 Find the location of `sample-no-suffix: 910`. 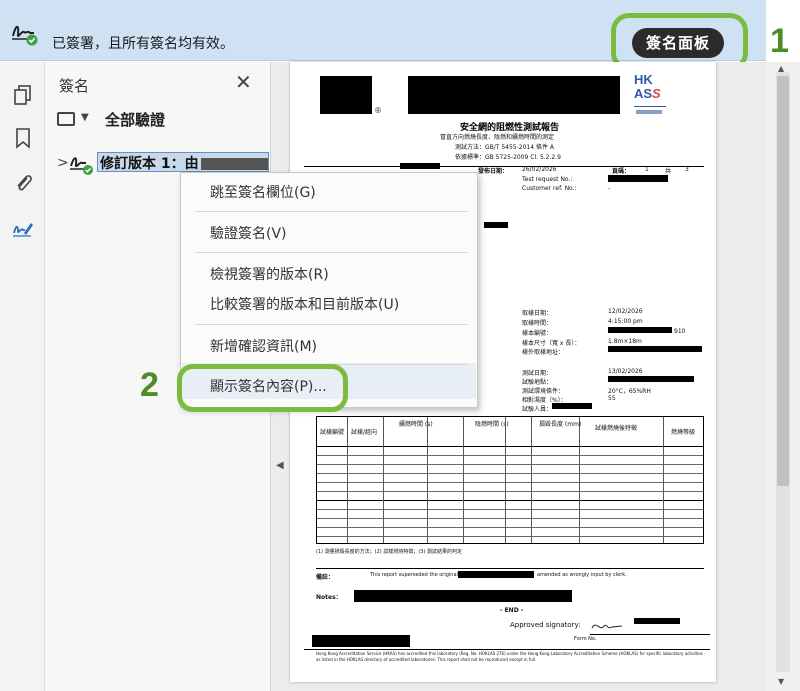

sample-no-suffix: 910 is located at coordinates (680, 331).